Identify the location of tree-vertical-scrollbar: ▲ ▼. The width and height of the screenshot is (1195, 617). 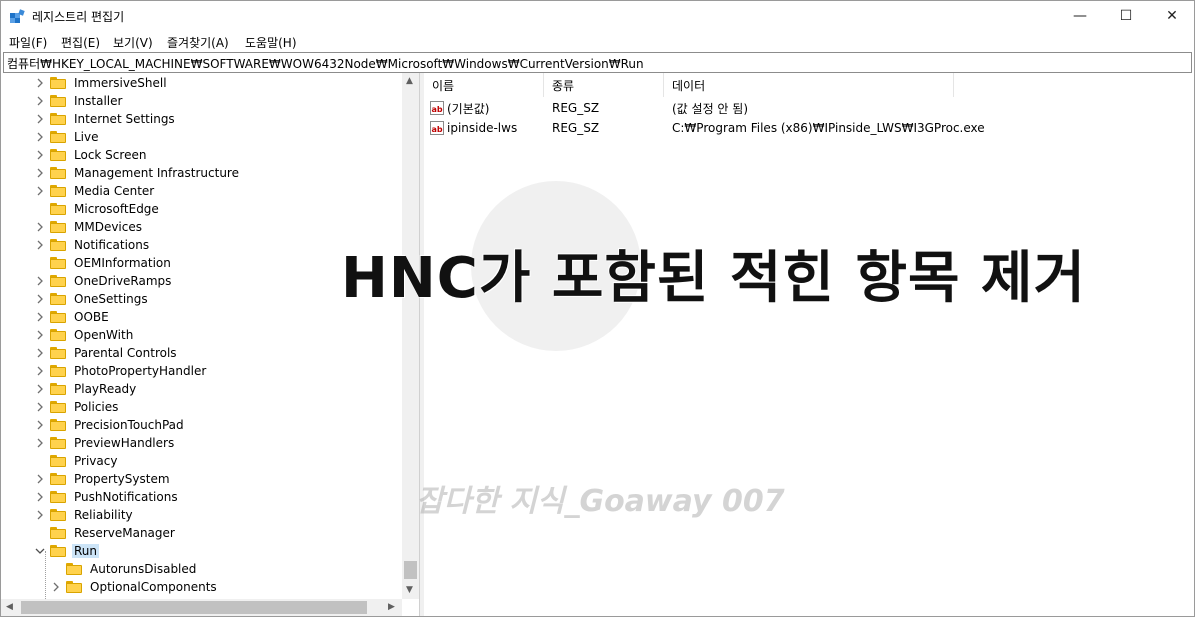
(410, 336).